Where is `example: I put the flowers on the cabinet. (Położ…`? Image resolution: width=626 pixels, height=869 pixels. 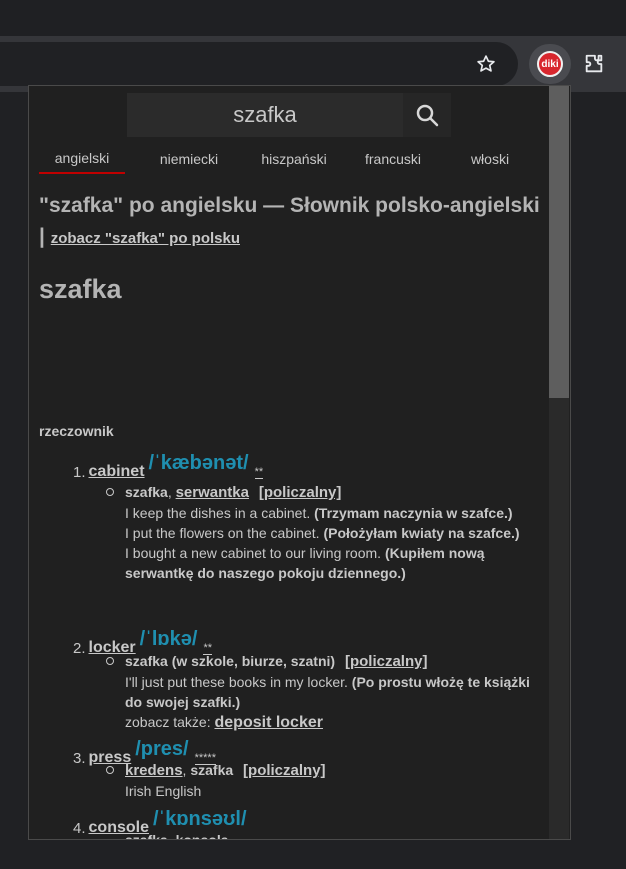
example: I put the flowers on the cabinet. (Położ… is located at coordinates (330, 533).